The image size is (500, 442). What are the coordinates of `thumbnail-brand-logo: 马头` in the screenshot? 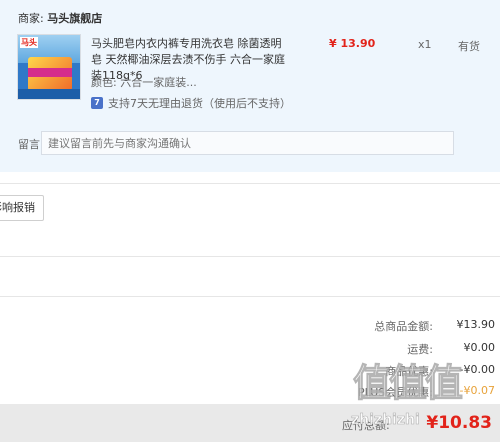 It's located at (29, 42).